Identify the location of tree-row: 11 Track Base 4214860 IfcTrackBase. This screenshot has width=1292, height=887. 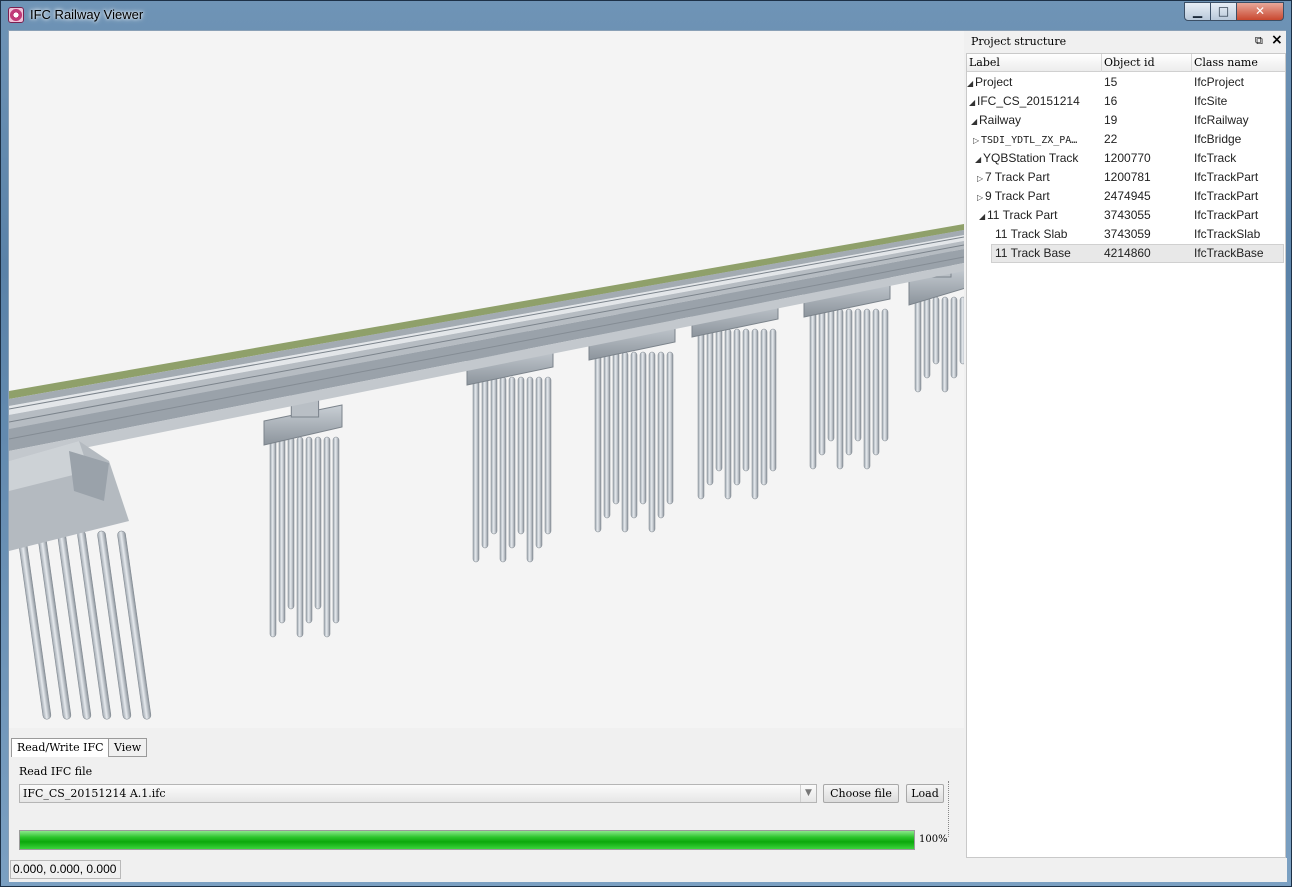
(1126, 253).